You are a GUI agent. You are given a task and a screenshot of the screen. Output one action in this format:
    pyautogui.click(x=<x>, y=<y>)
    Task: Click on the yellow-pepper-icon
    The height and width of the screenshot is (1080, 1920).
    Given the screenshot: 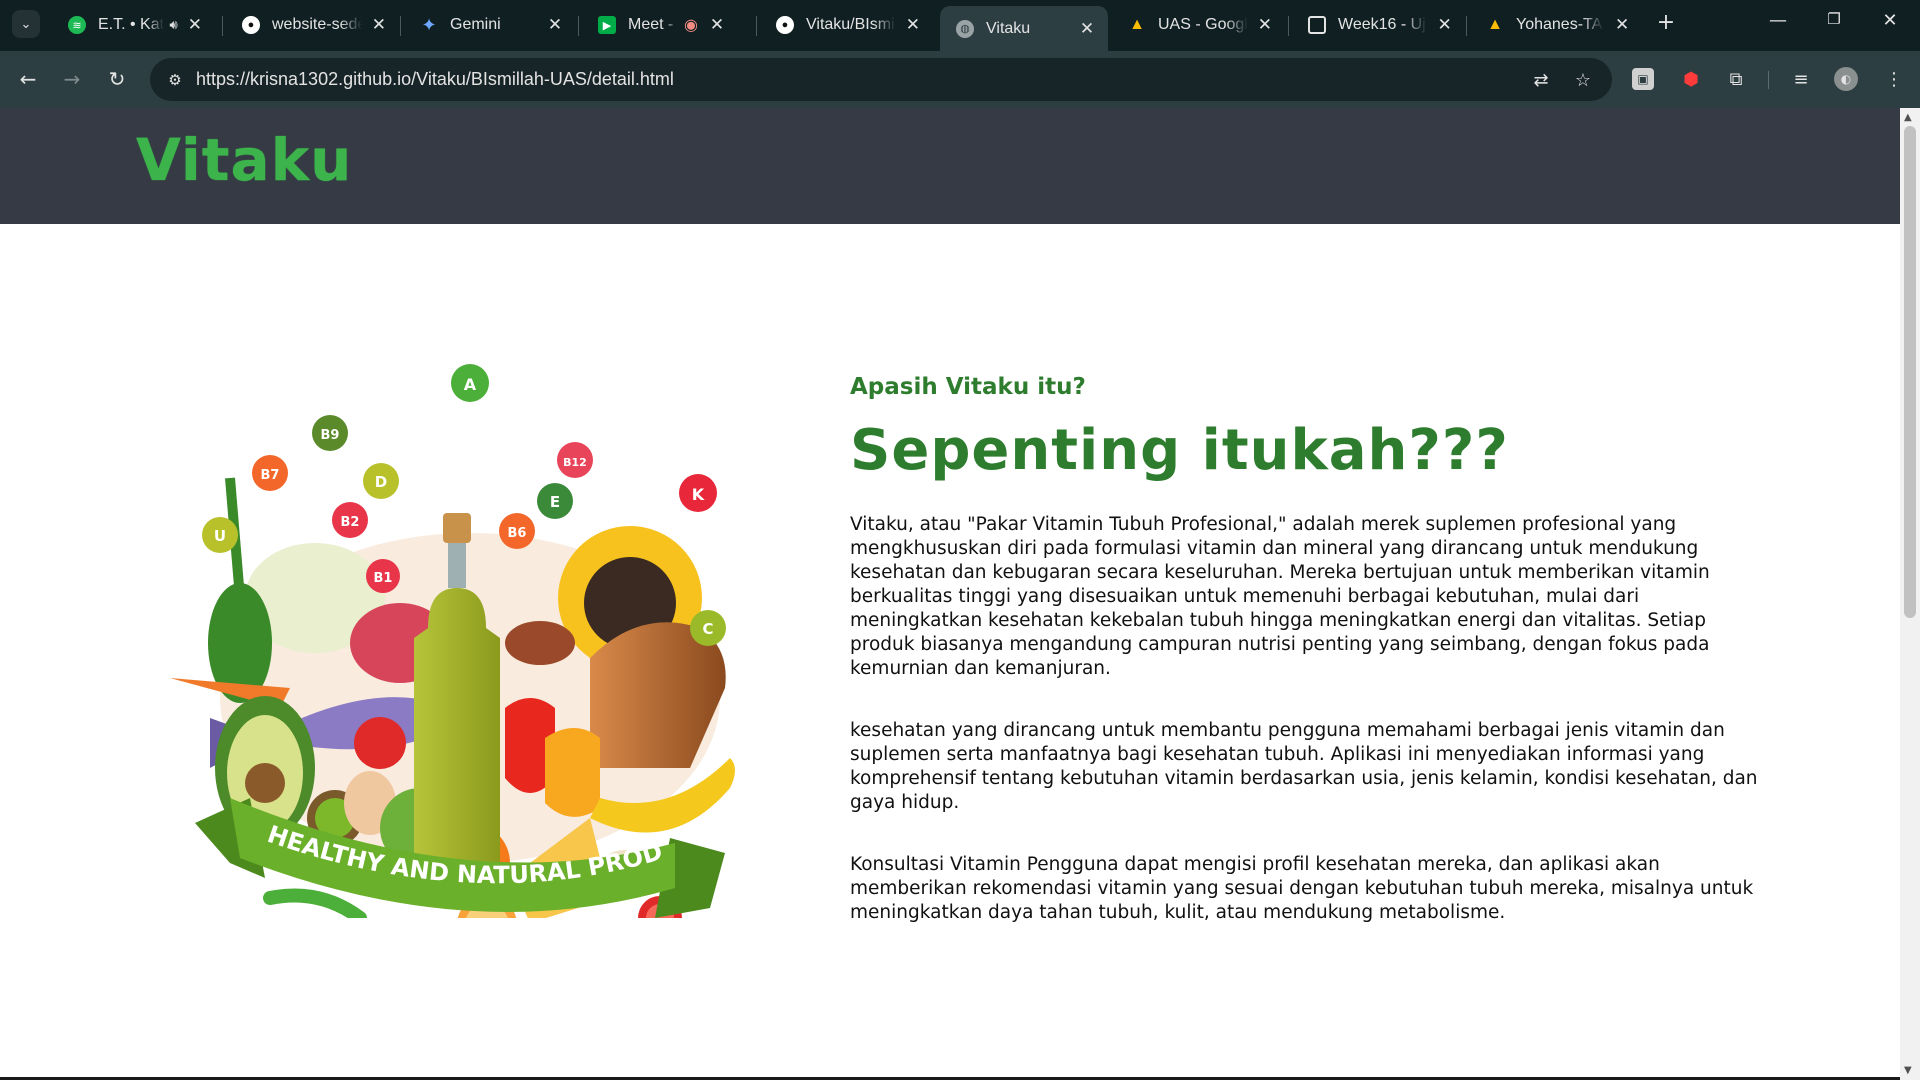 What is the action you would take?
    pyautogui.click(x=572, y=772)
    